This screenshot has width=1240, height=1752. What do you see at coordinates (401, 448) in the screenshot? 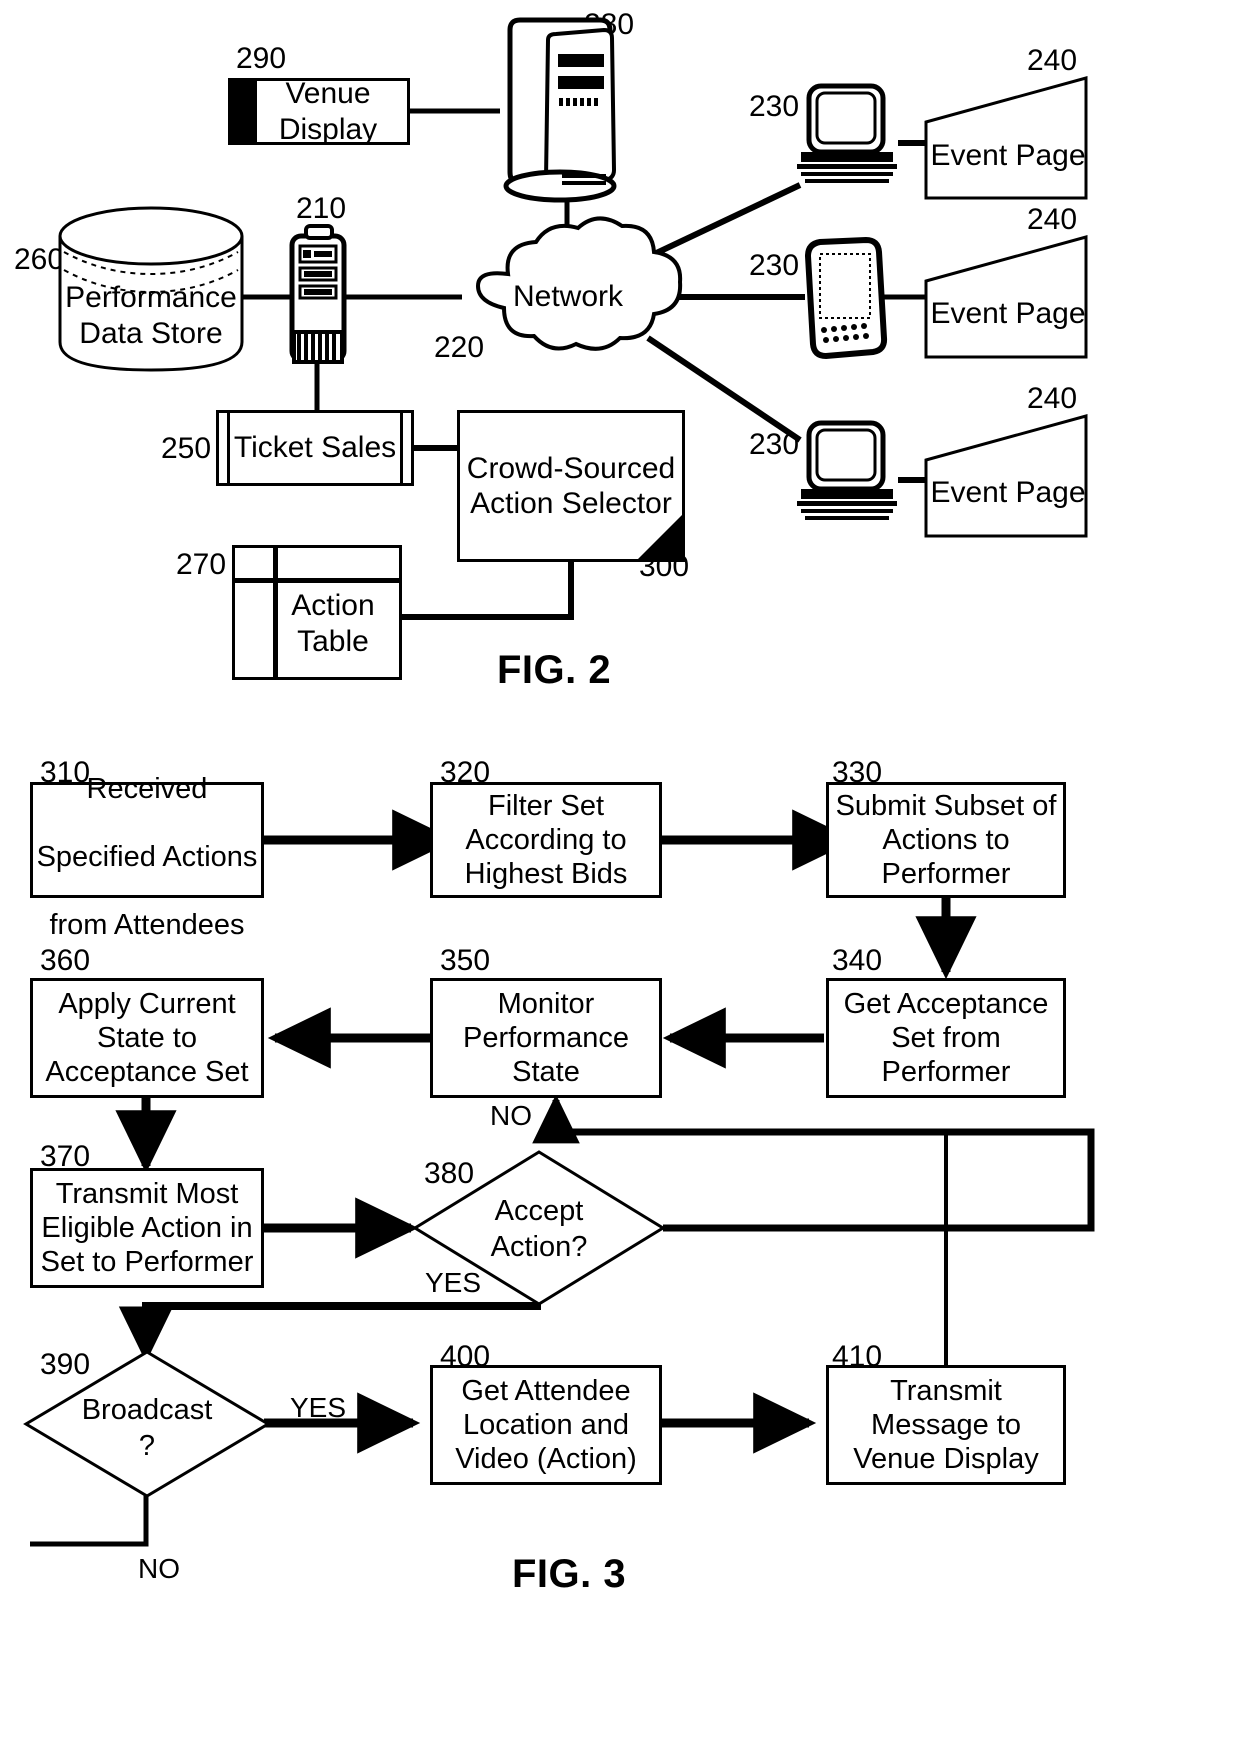
I see `ticket-sales-right-rule` at bounding box center [401, 448].